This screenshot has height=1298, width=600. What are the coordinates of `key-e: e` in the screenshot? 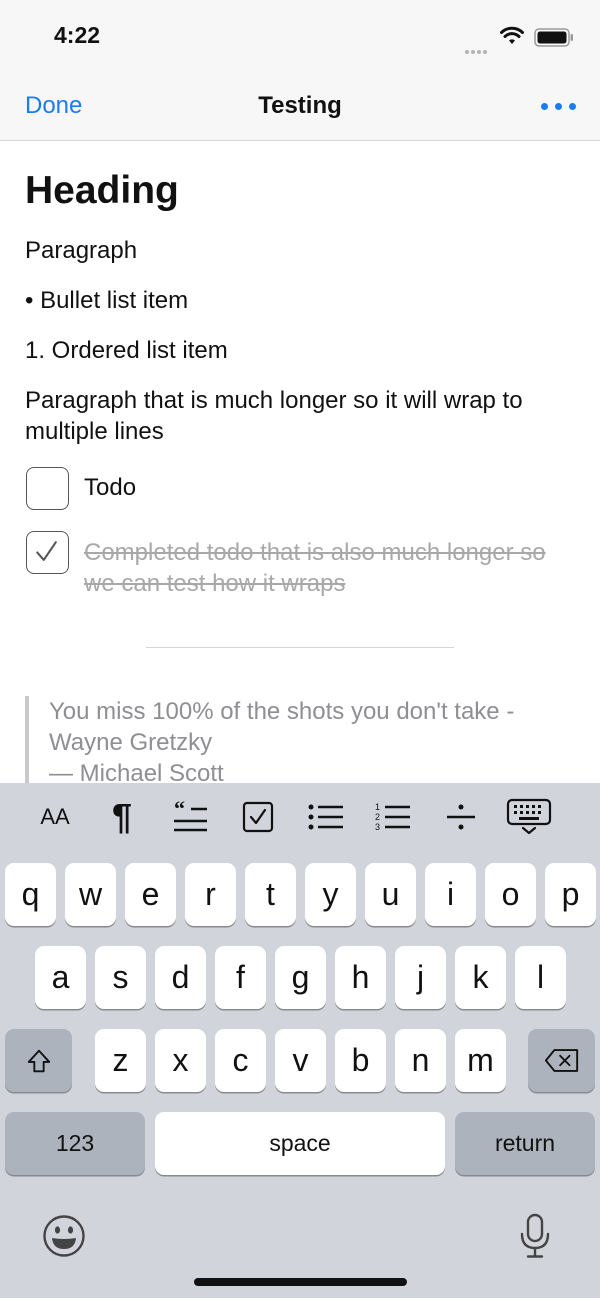 It's located at (150, 894).